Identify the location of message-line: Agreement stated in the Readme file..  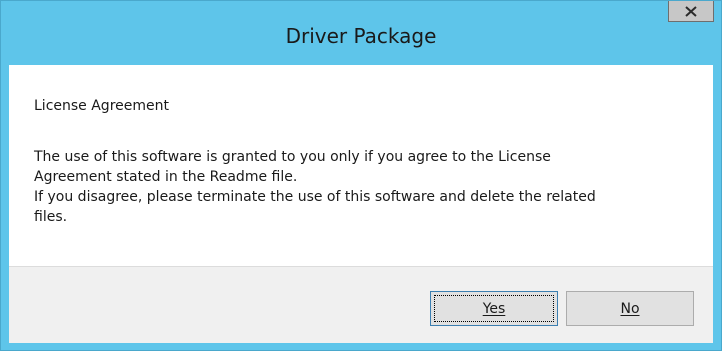
(166, 177).